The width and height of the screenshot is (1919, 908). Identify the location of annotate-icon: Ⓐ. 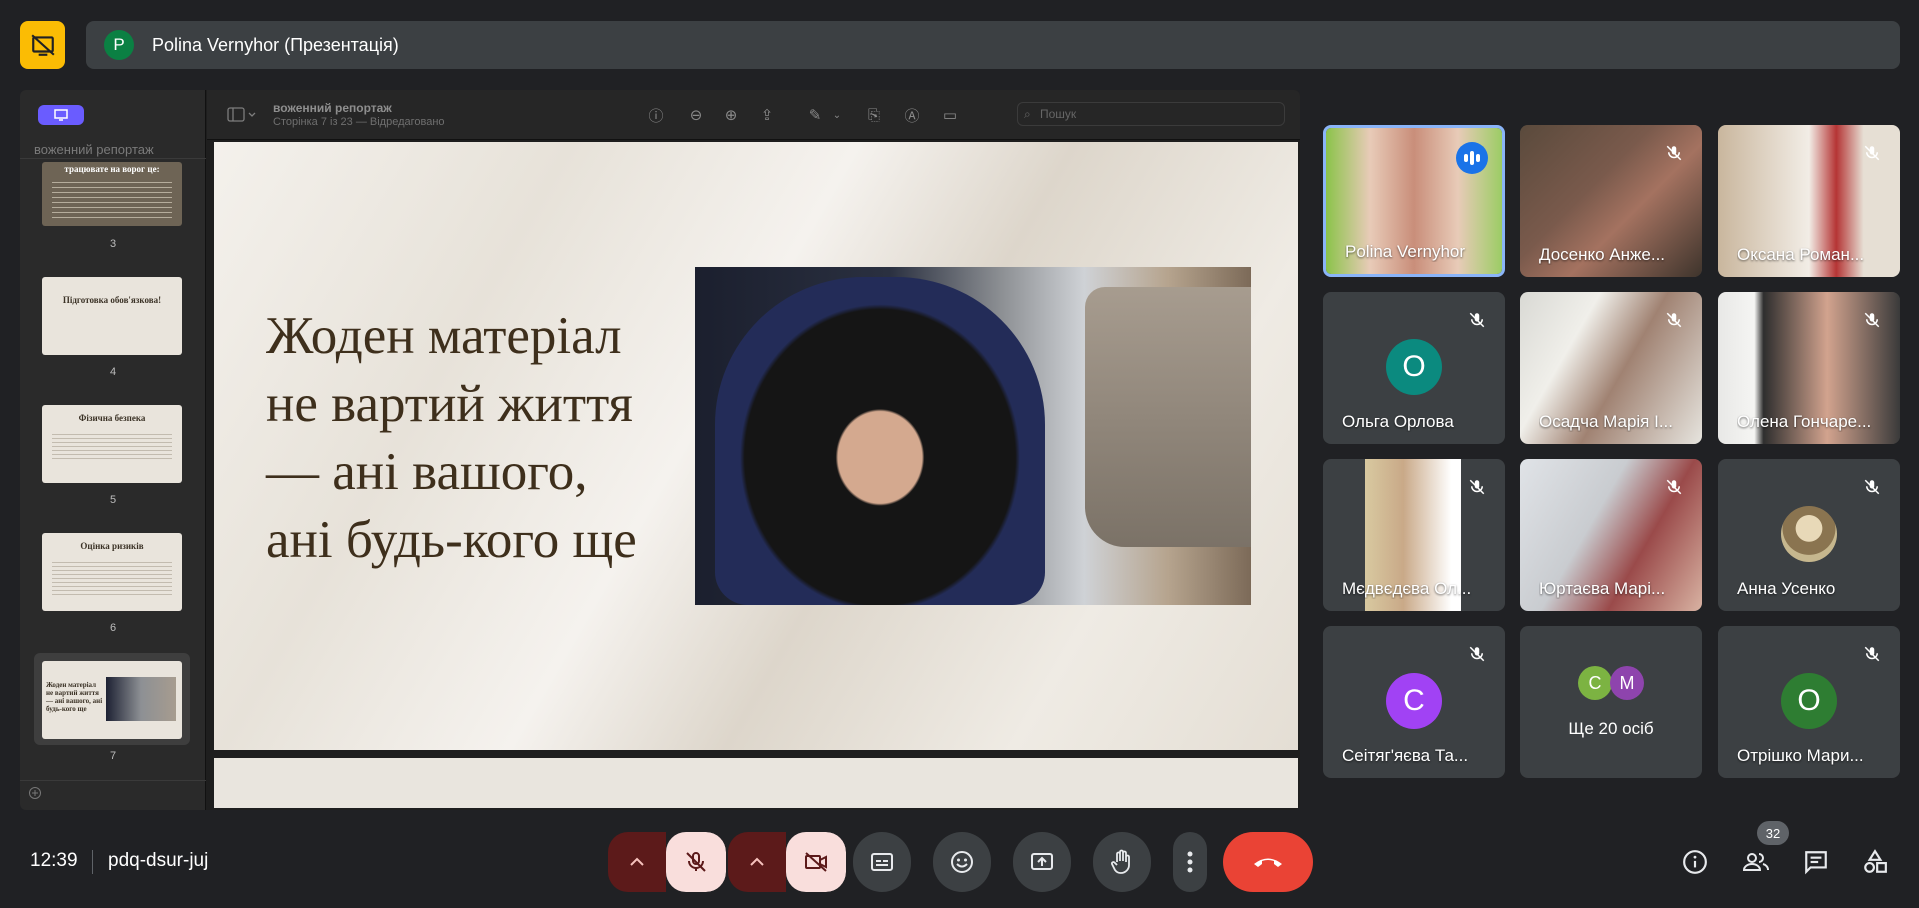
(912, 115).